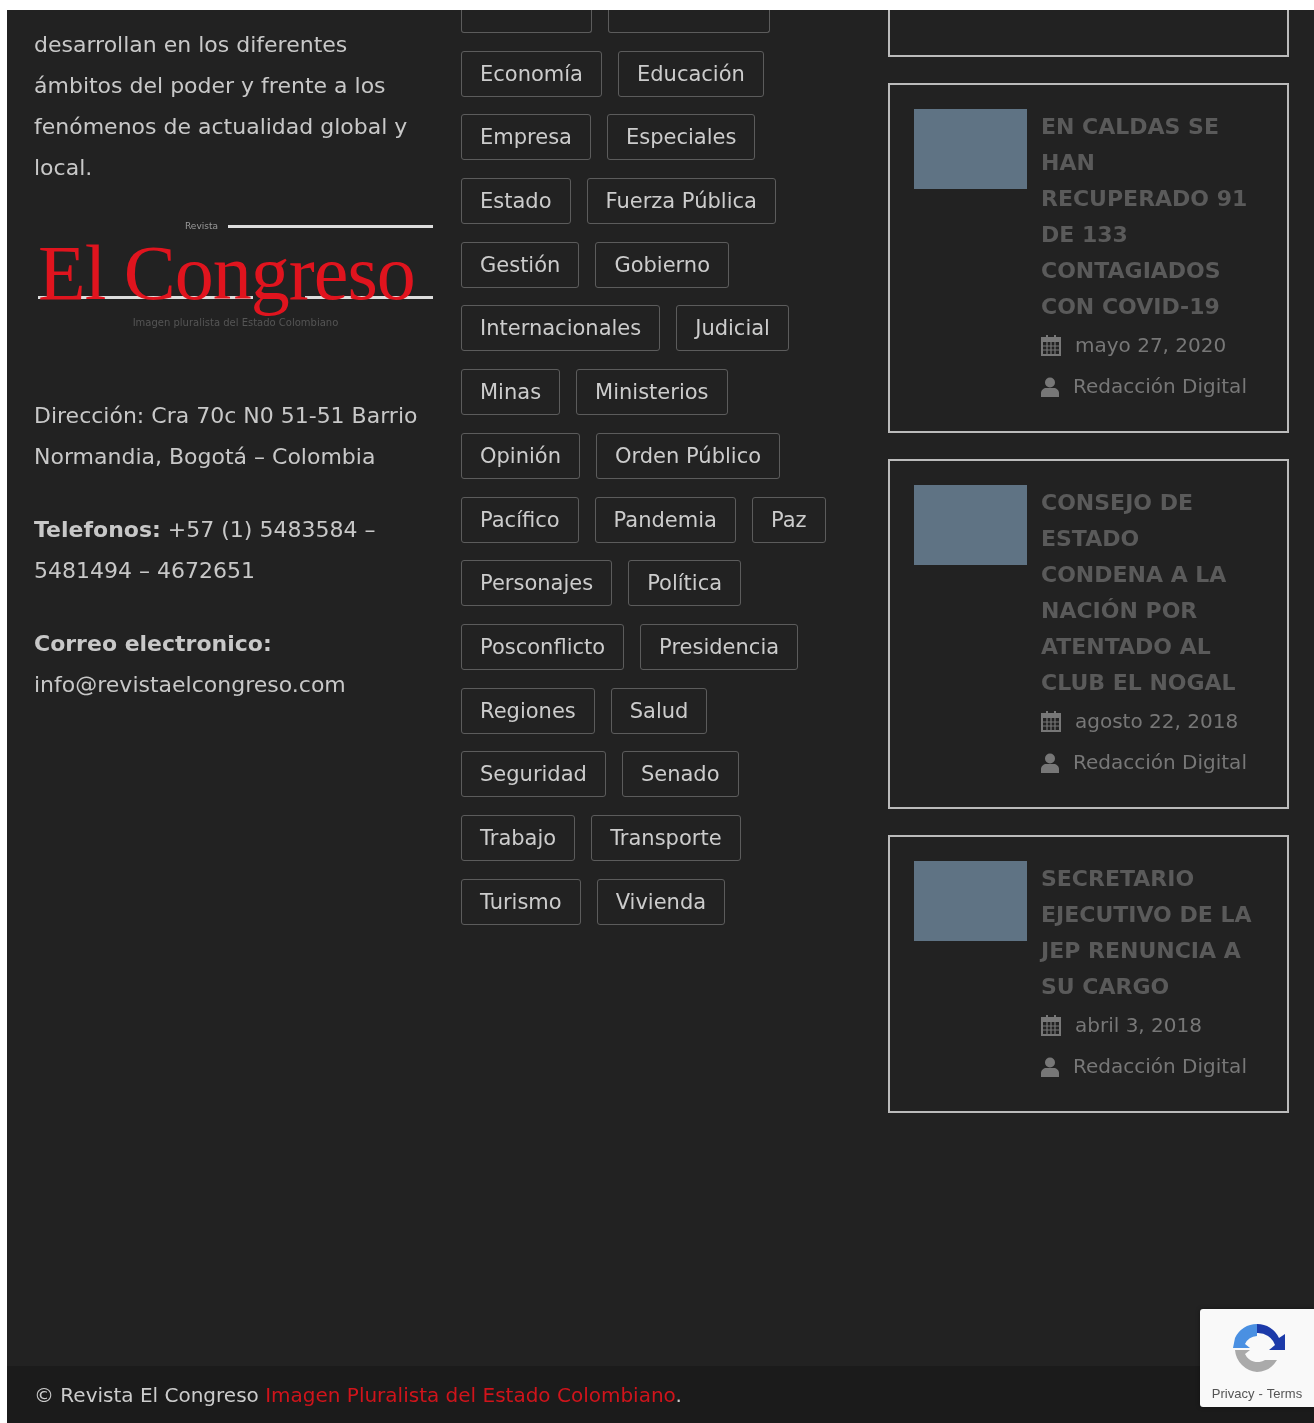 Image resolution: width=1314 pixels, height=1423 pixels. Describe the element at coordinates (226, 273) in the screenshot. I see `logo-wordmark: El Congreso` at that location.